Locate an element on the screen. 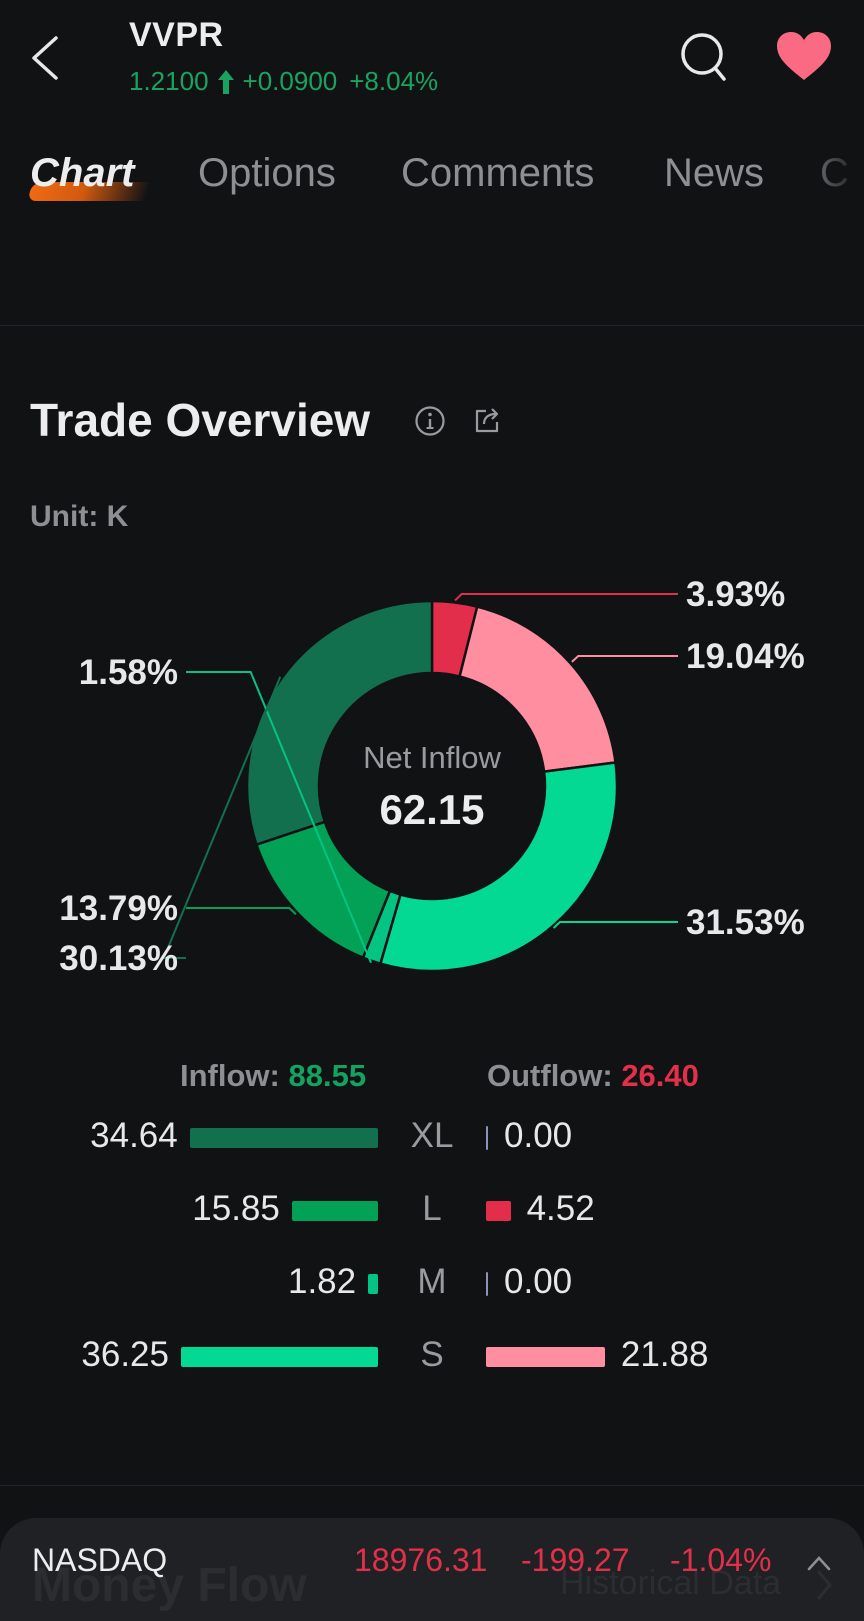 The height and width of the screenshot is (1621, 864). chevron-up-icon is located at coordinates (819, 1563).